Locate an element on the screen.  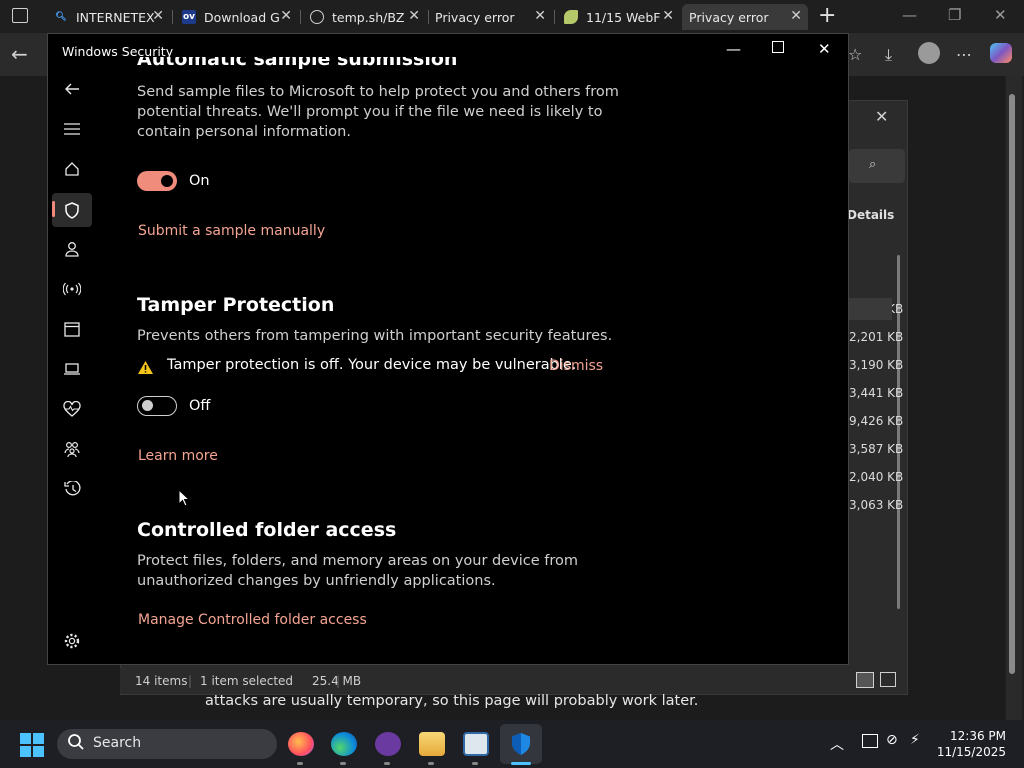
scrollbar-thumb is located at coordinates (1012, 384).